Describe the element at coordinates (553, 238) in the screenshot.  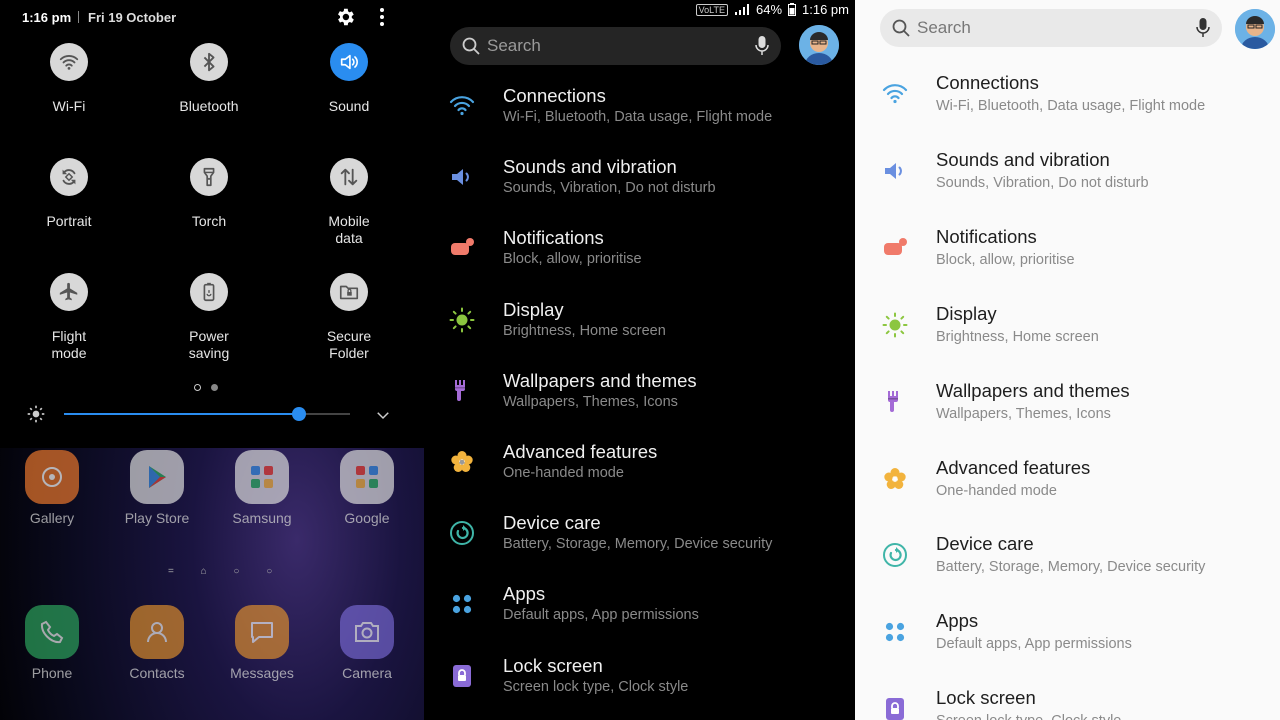
I see `settings-item-title: Notifications` at that location.